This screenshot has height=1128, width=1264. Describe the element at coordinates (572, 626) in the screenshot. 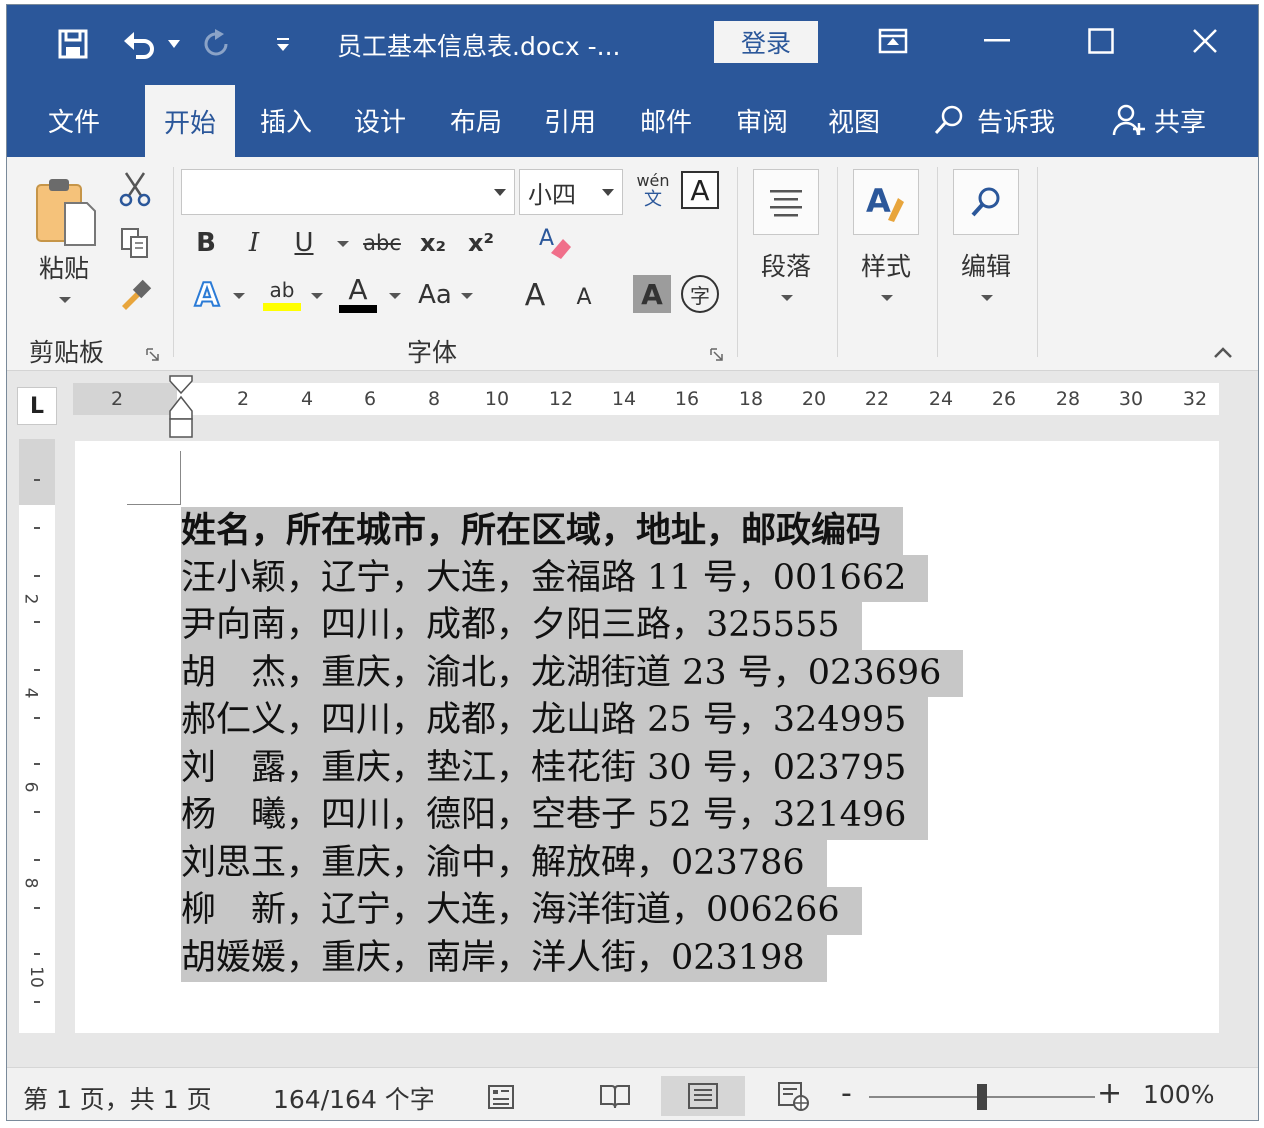

I see `document-line: 尹向南，四川，成都，夕阳三路，325555` at that location.